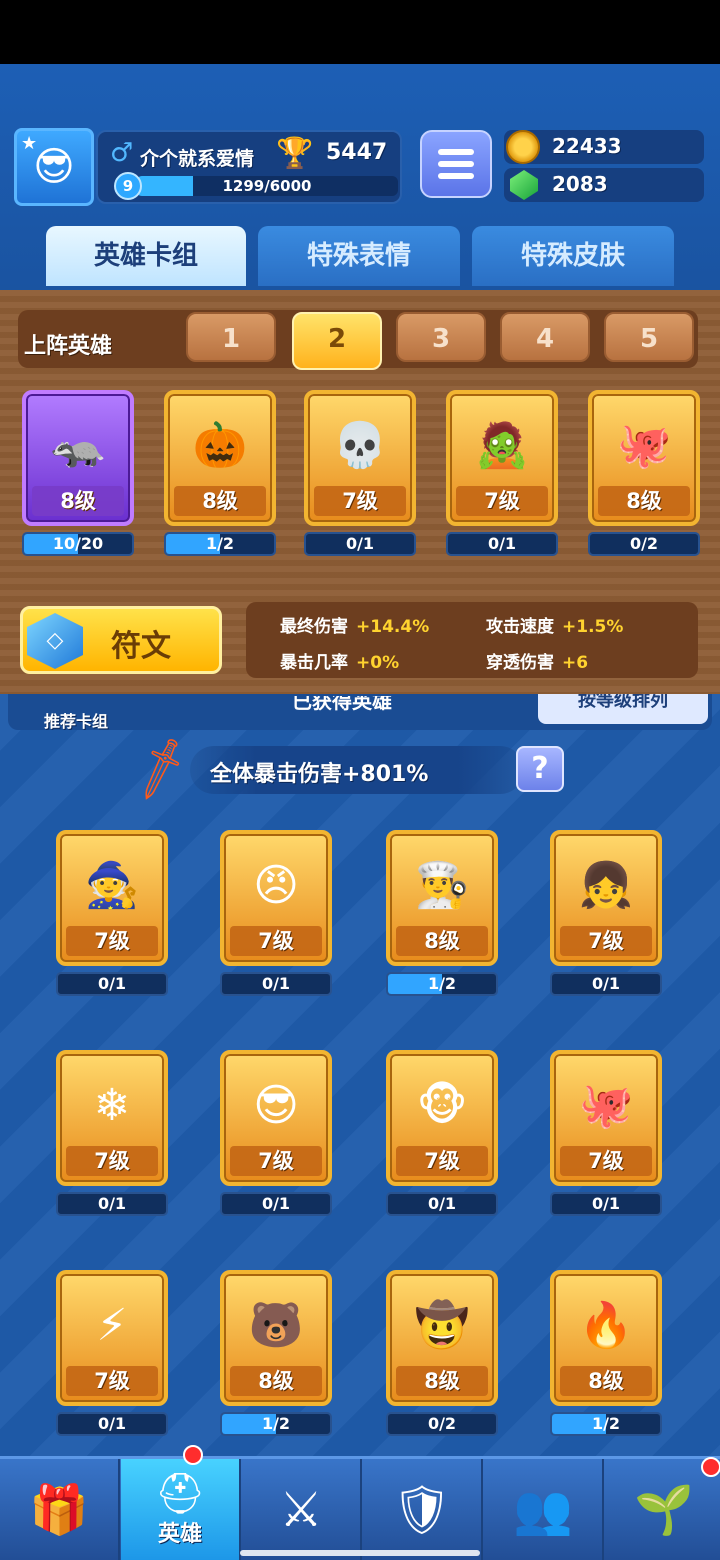 The width and height of the screenshot is (720, 1560). Describe the element at coordinates (360, 1553) in the screenshot. I see `home-indicator` at that location.